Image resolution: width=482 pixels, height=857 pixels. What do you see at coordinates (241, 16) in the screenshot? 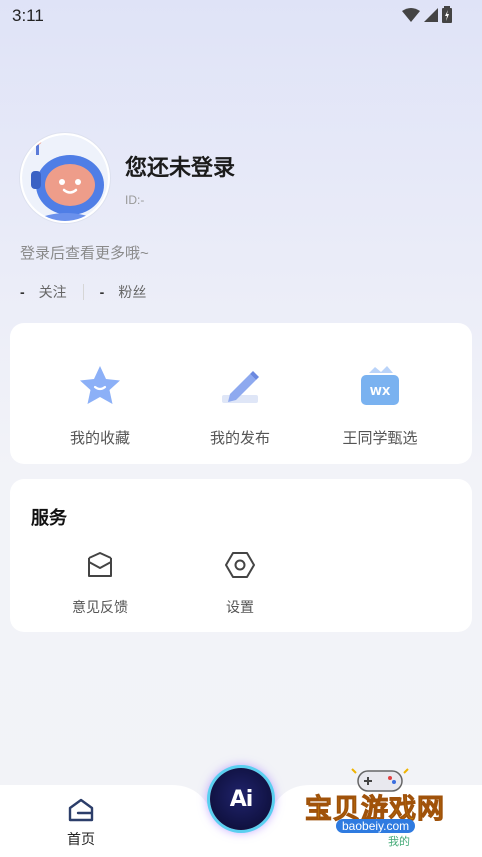
I see `status-bar: 3:11` at bounding box center [241, 16].